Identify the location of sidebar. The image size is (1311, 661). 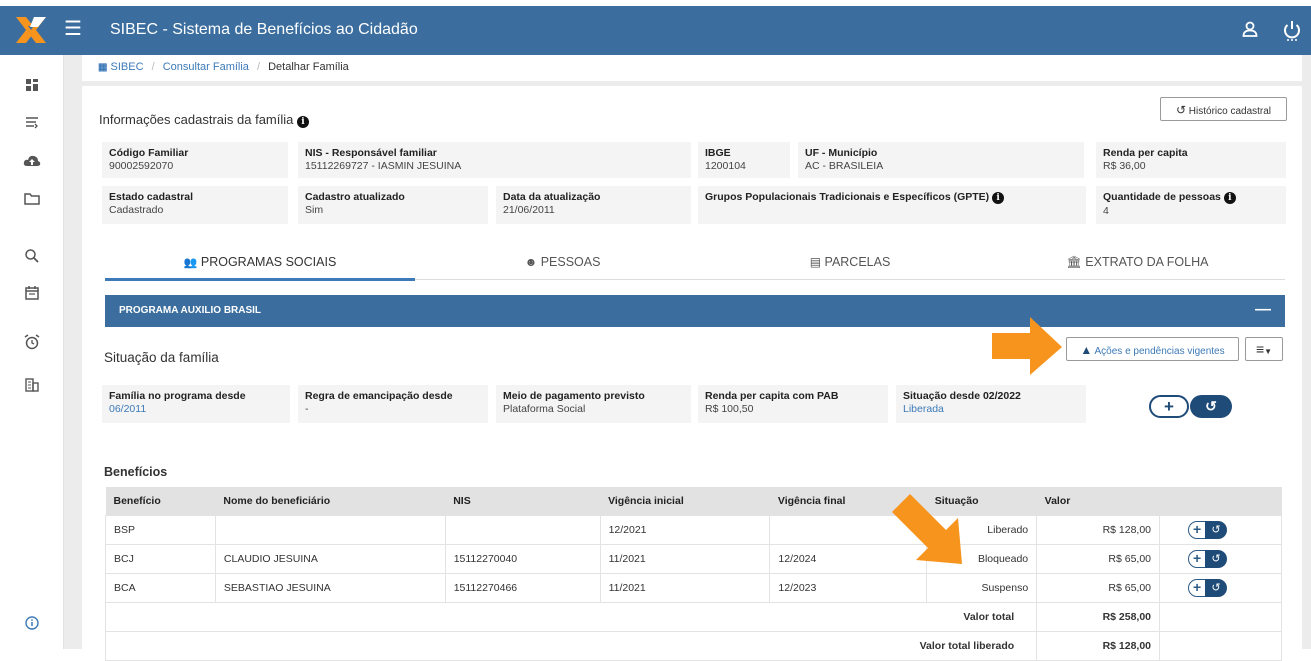
(32, 352).